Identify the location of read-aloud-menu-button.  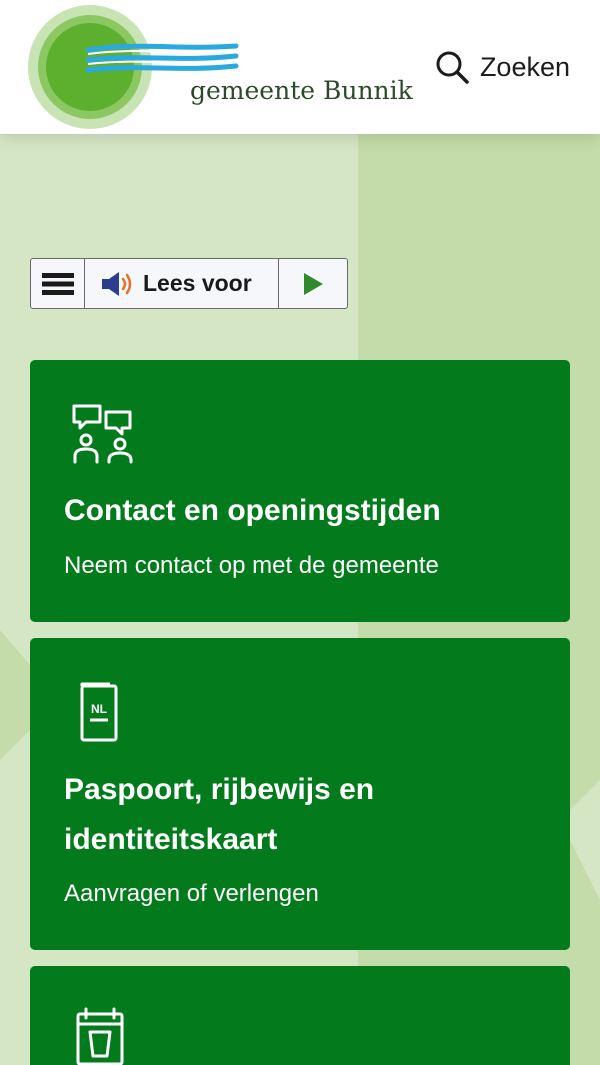
(58, 283).